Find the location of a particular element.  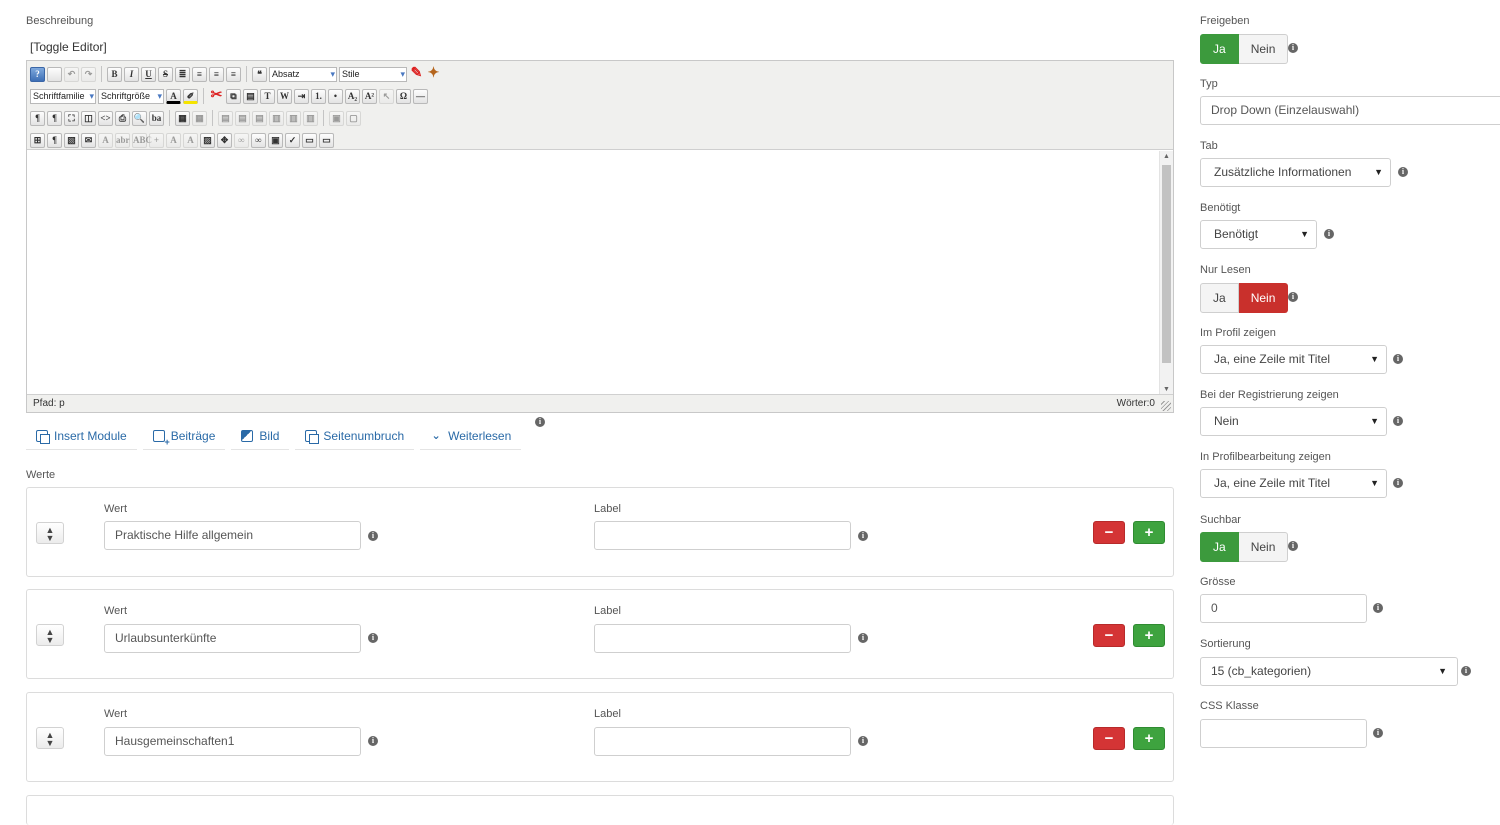

strikethrough-icon: S is located at coordinates (165, 74).